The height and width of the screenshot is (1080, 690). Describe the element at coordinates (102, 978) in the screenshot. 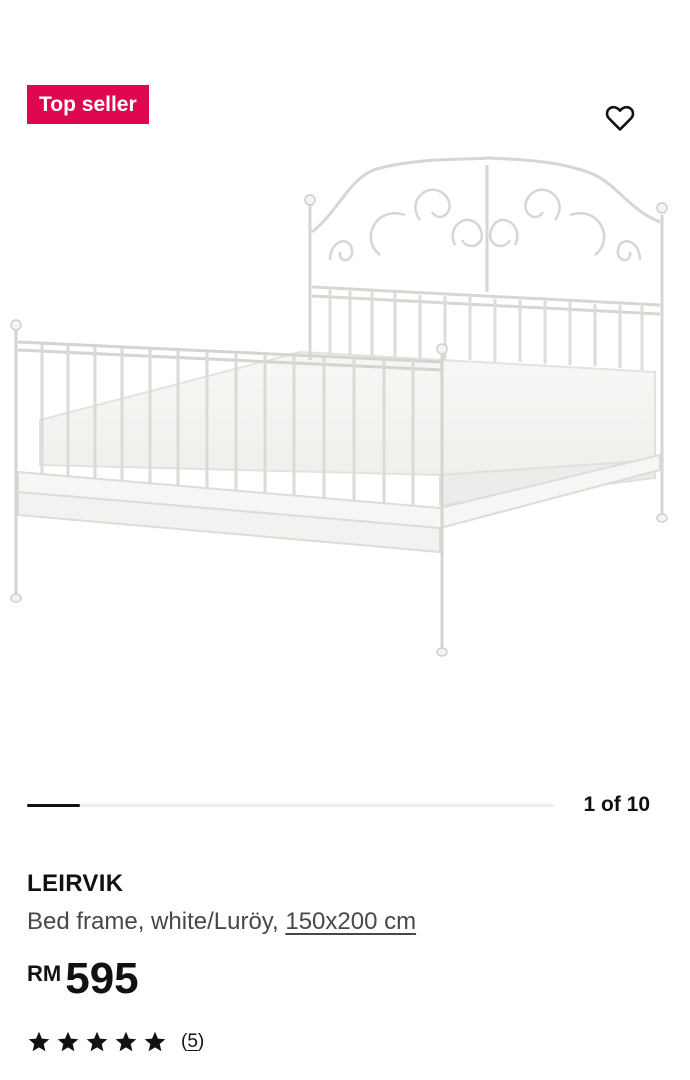

I see `price-amount: 595` at that location.